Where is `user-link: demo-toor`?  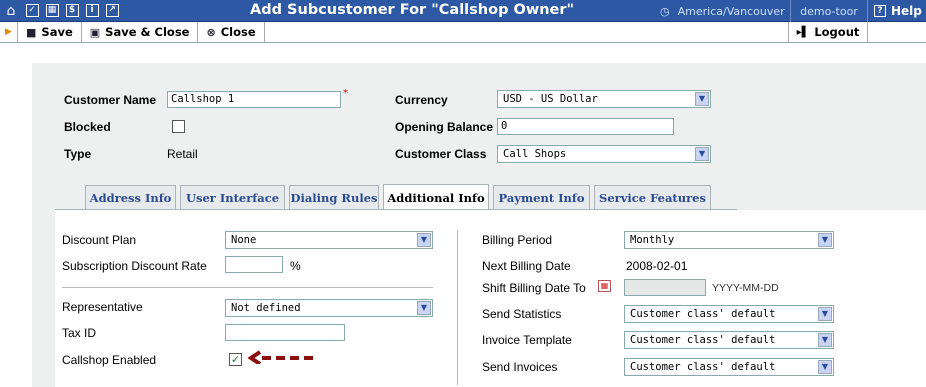 user-link: demo-toor is located at coordinates (829, 11).